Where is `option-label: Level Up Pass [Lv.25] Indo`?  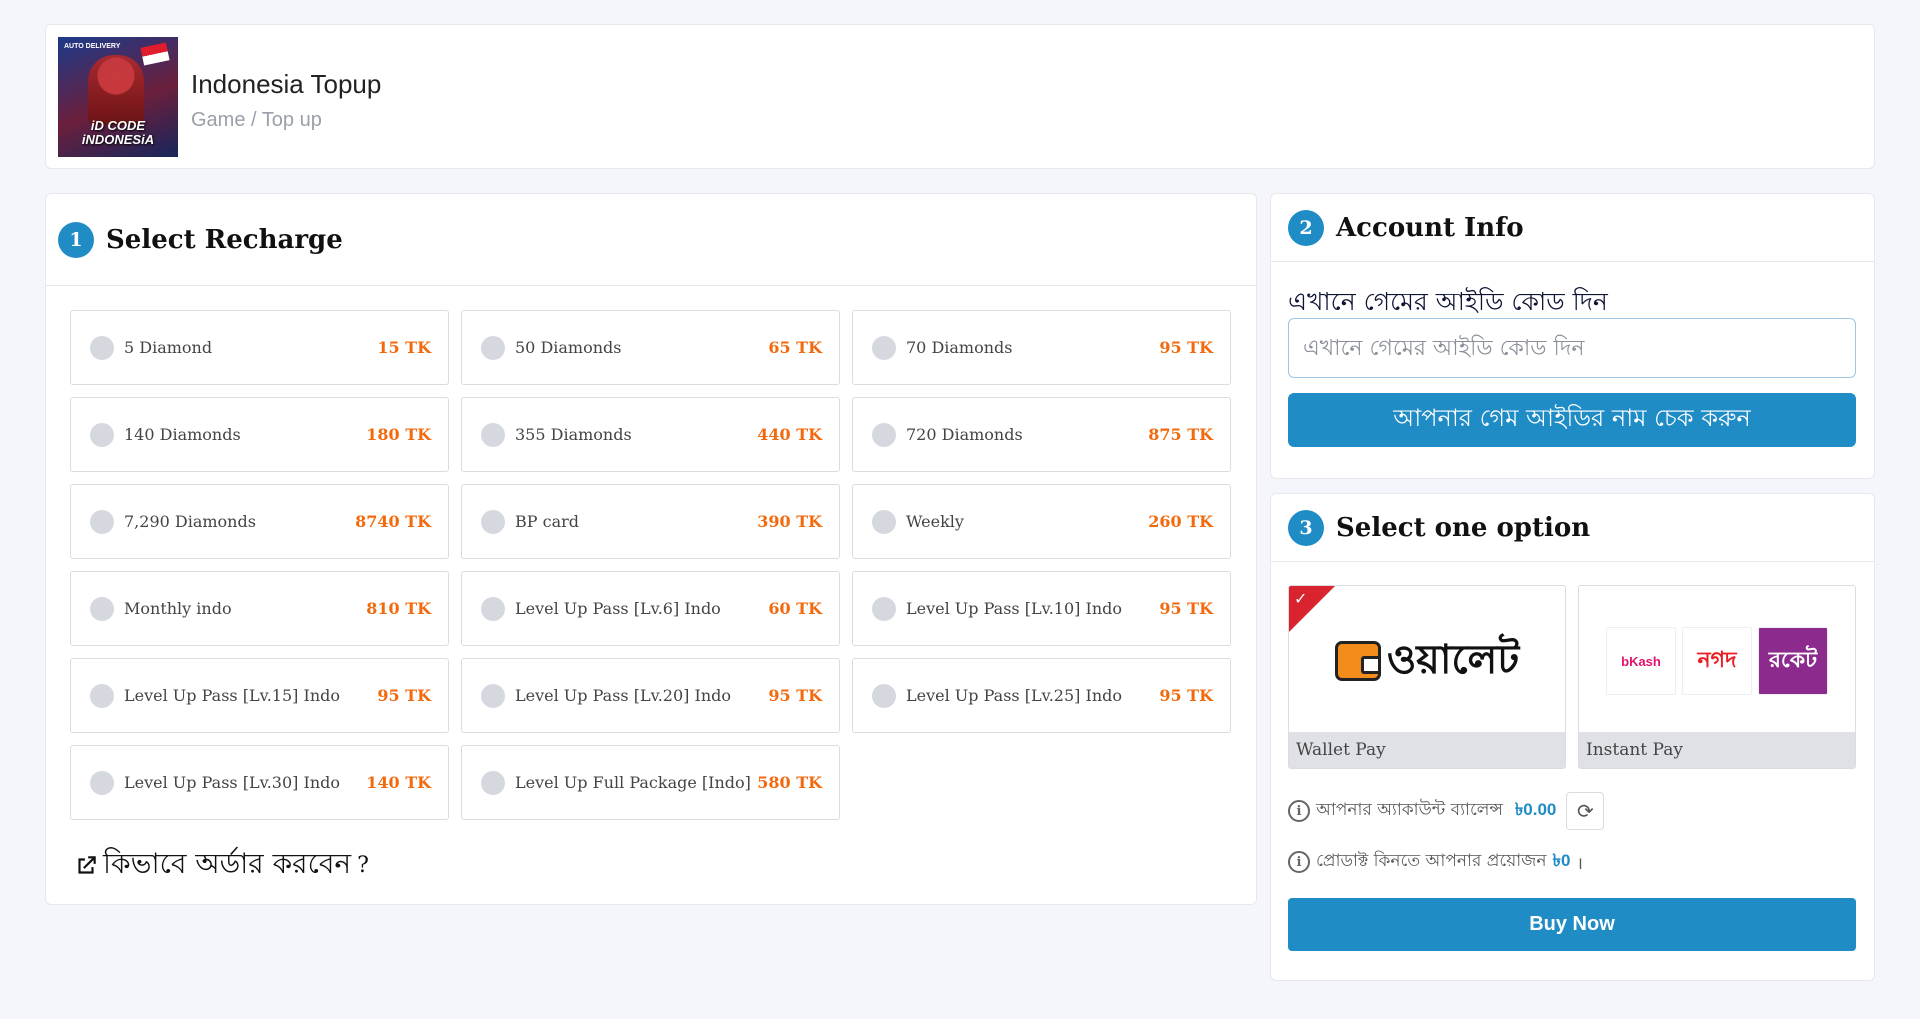
option-label: Level Up Pass [Lv.25] Indo is located at coordinates (1014, 695).